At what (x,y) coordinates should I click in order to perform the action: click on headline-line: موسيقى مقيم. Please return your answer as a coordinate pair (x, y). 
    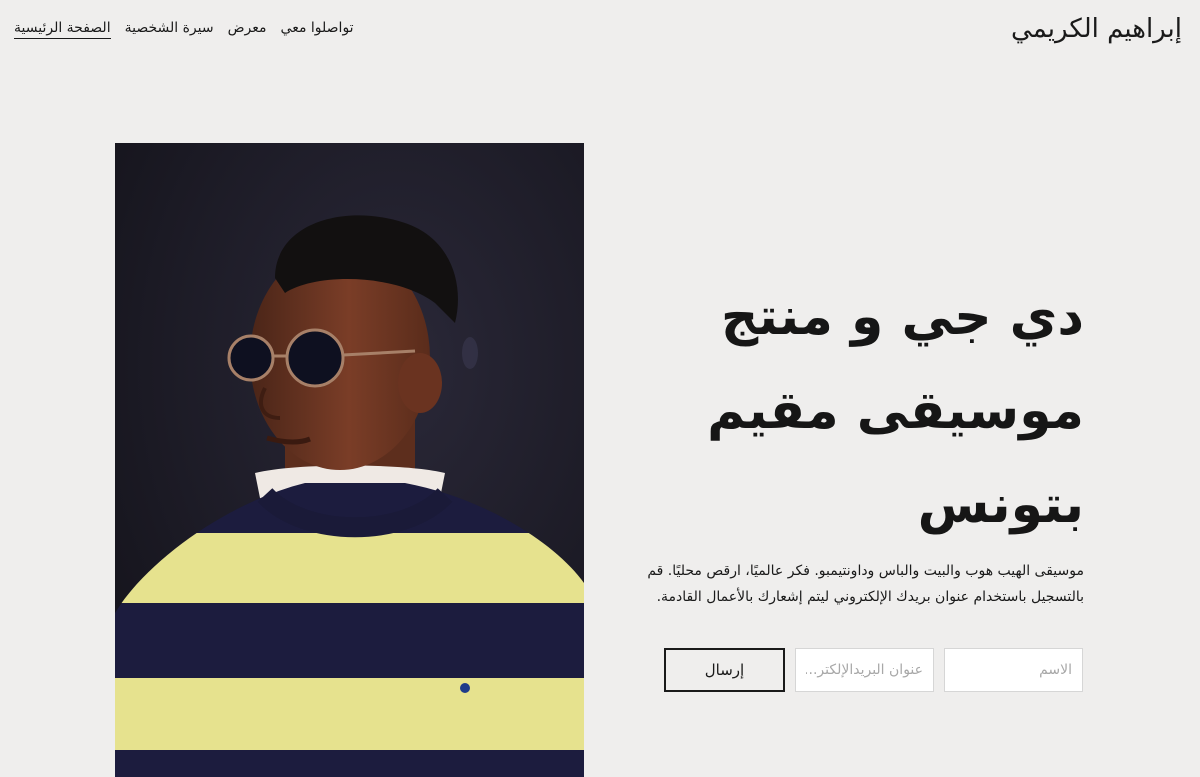
    Looking at the image, I should click on (895, 411).